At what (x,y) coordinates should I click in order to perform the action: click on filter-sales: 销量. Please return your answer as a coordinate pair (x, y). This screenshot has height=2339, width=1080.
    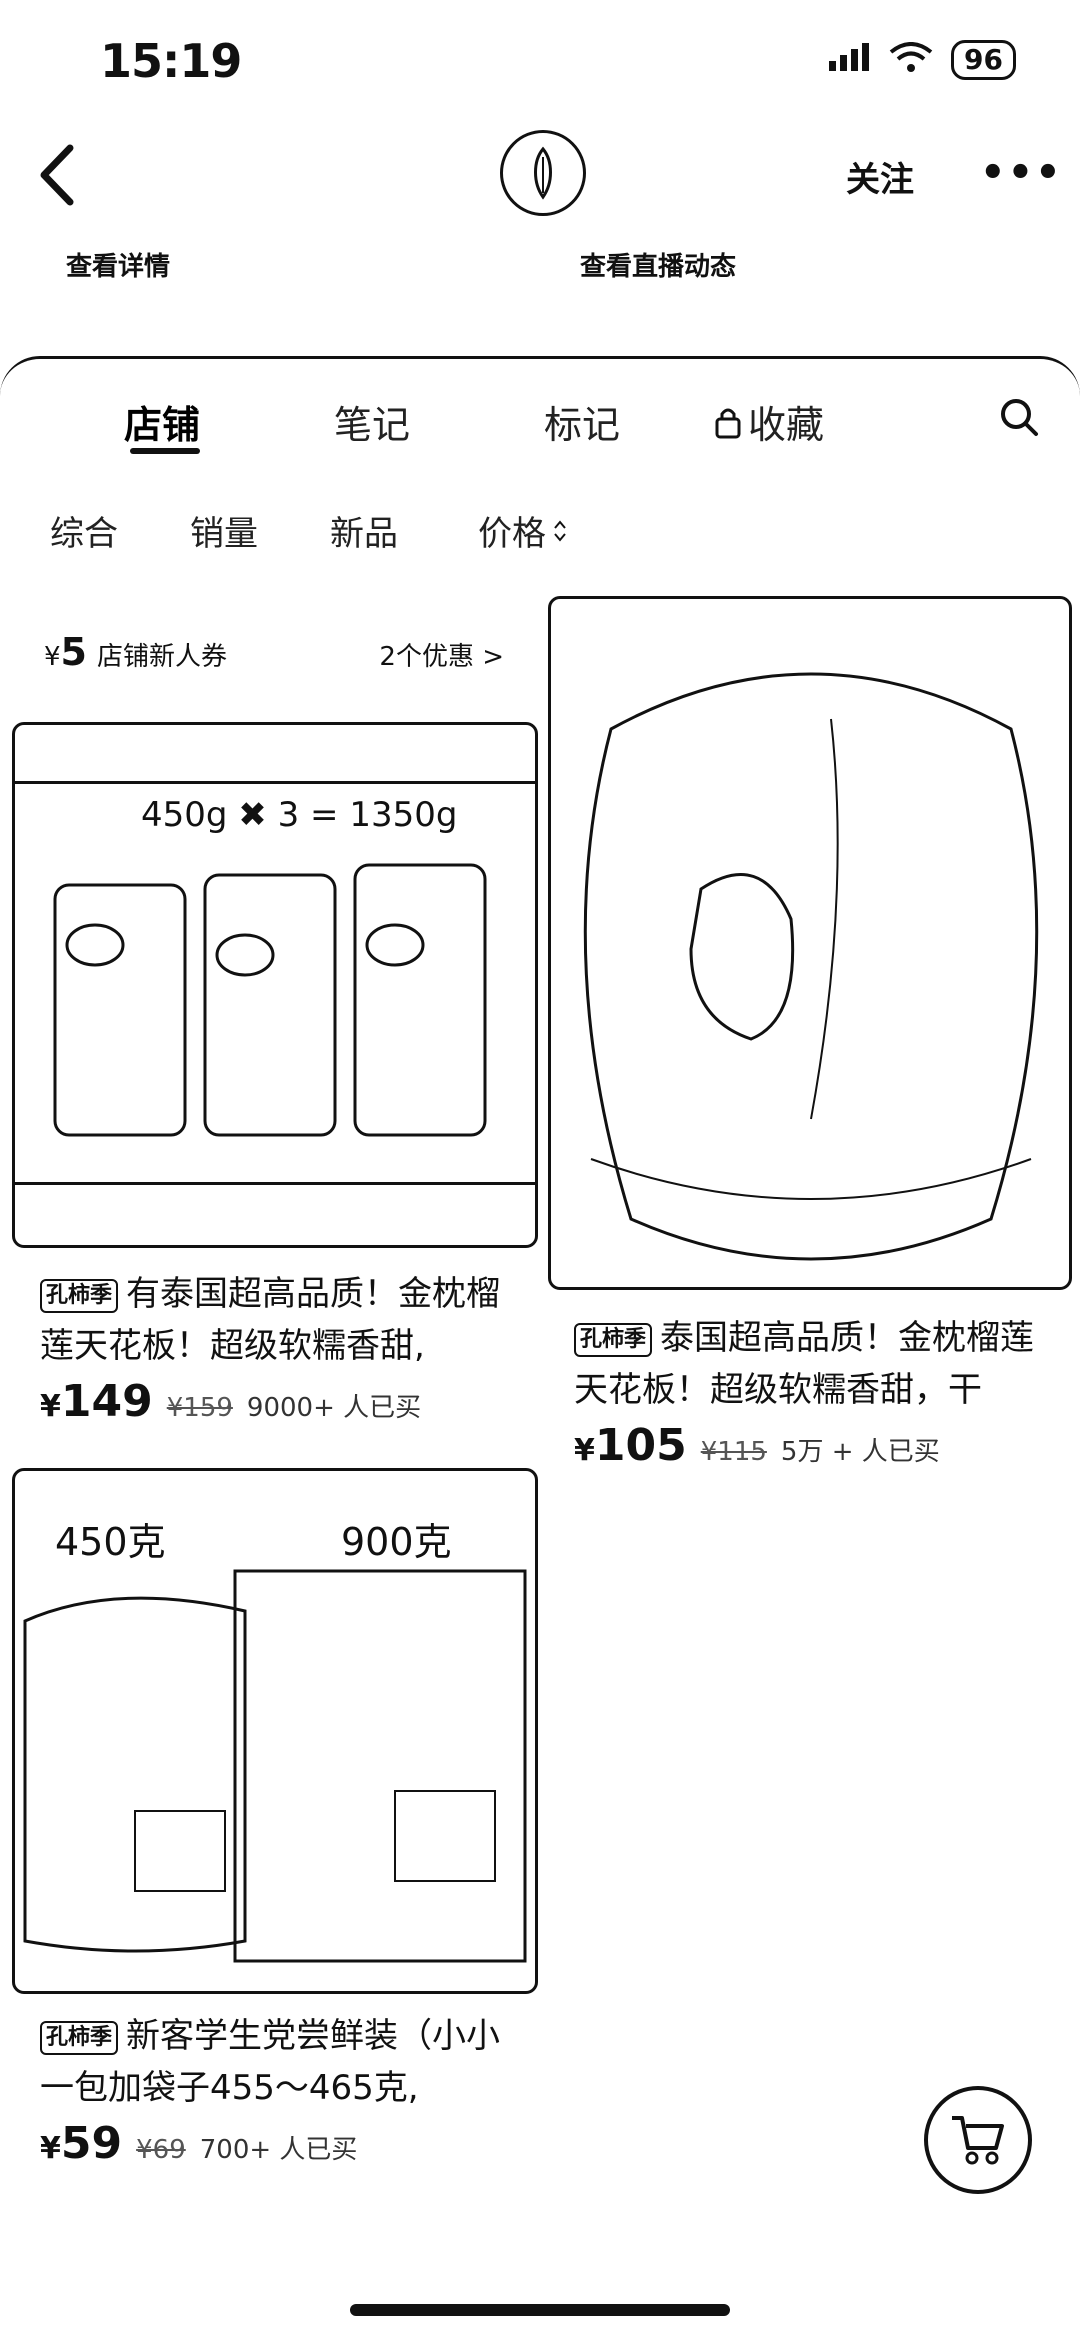
    Looking at the image, I should click on (224, 530).